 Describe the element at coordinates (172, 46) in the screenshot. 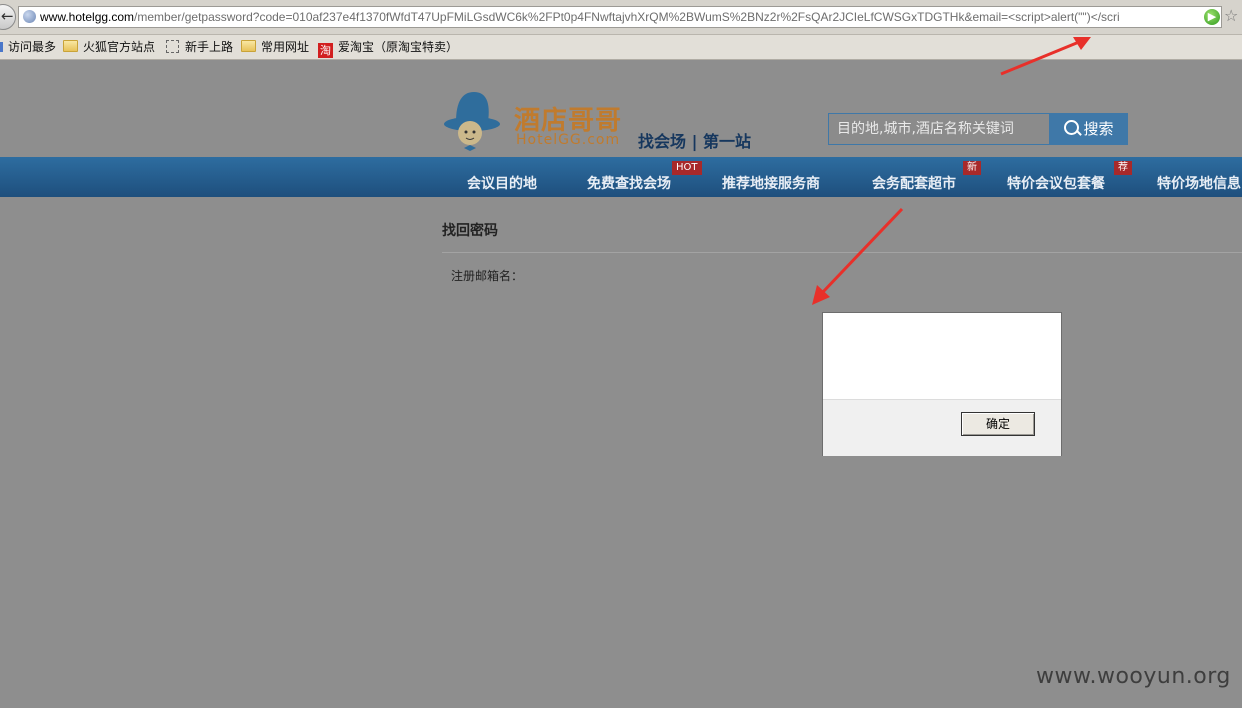

I see `dotted-page-icon` at that location.